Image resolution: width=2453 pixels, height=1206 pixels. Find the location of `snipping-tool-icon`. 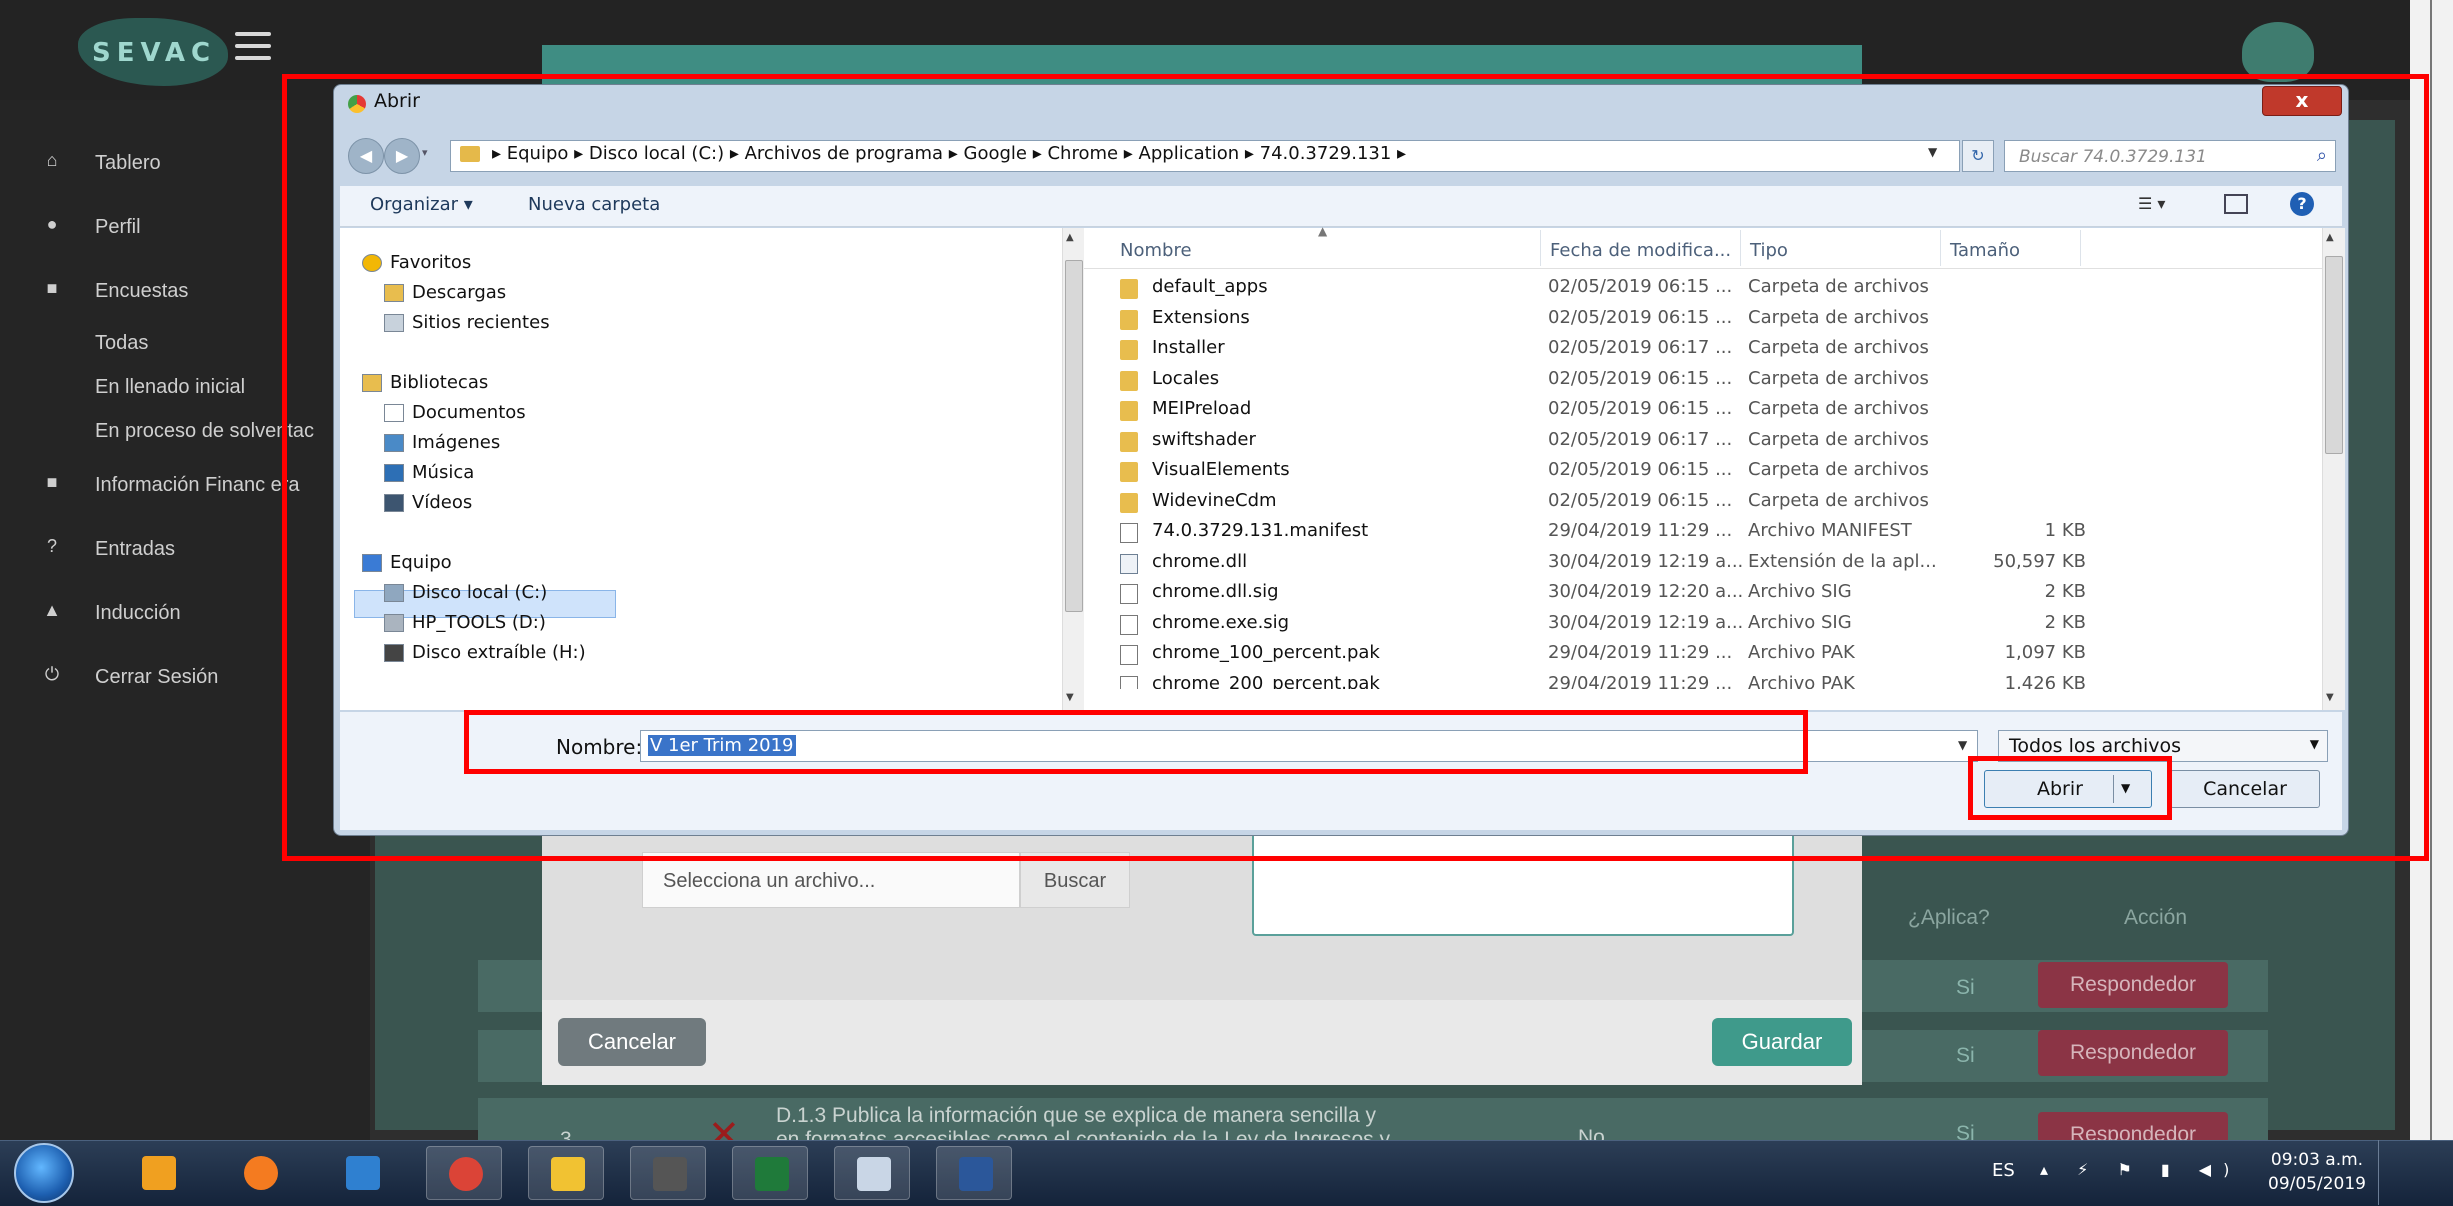

snipping-tool-icon is located at coordinates (872, 1173).